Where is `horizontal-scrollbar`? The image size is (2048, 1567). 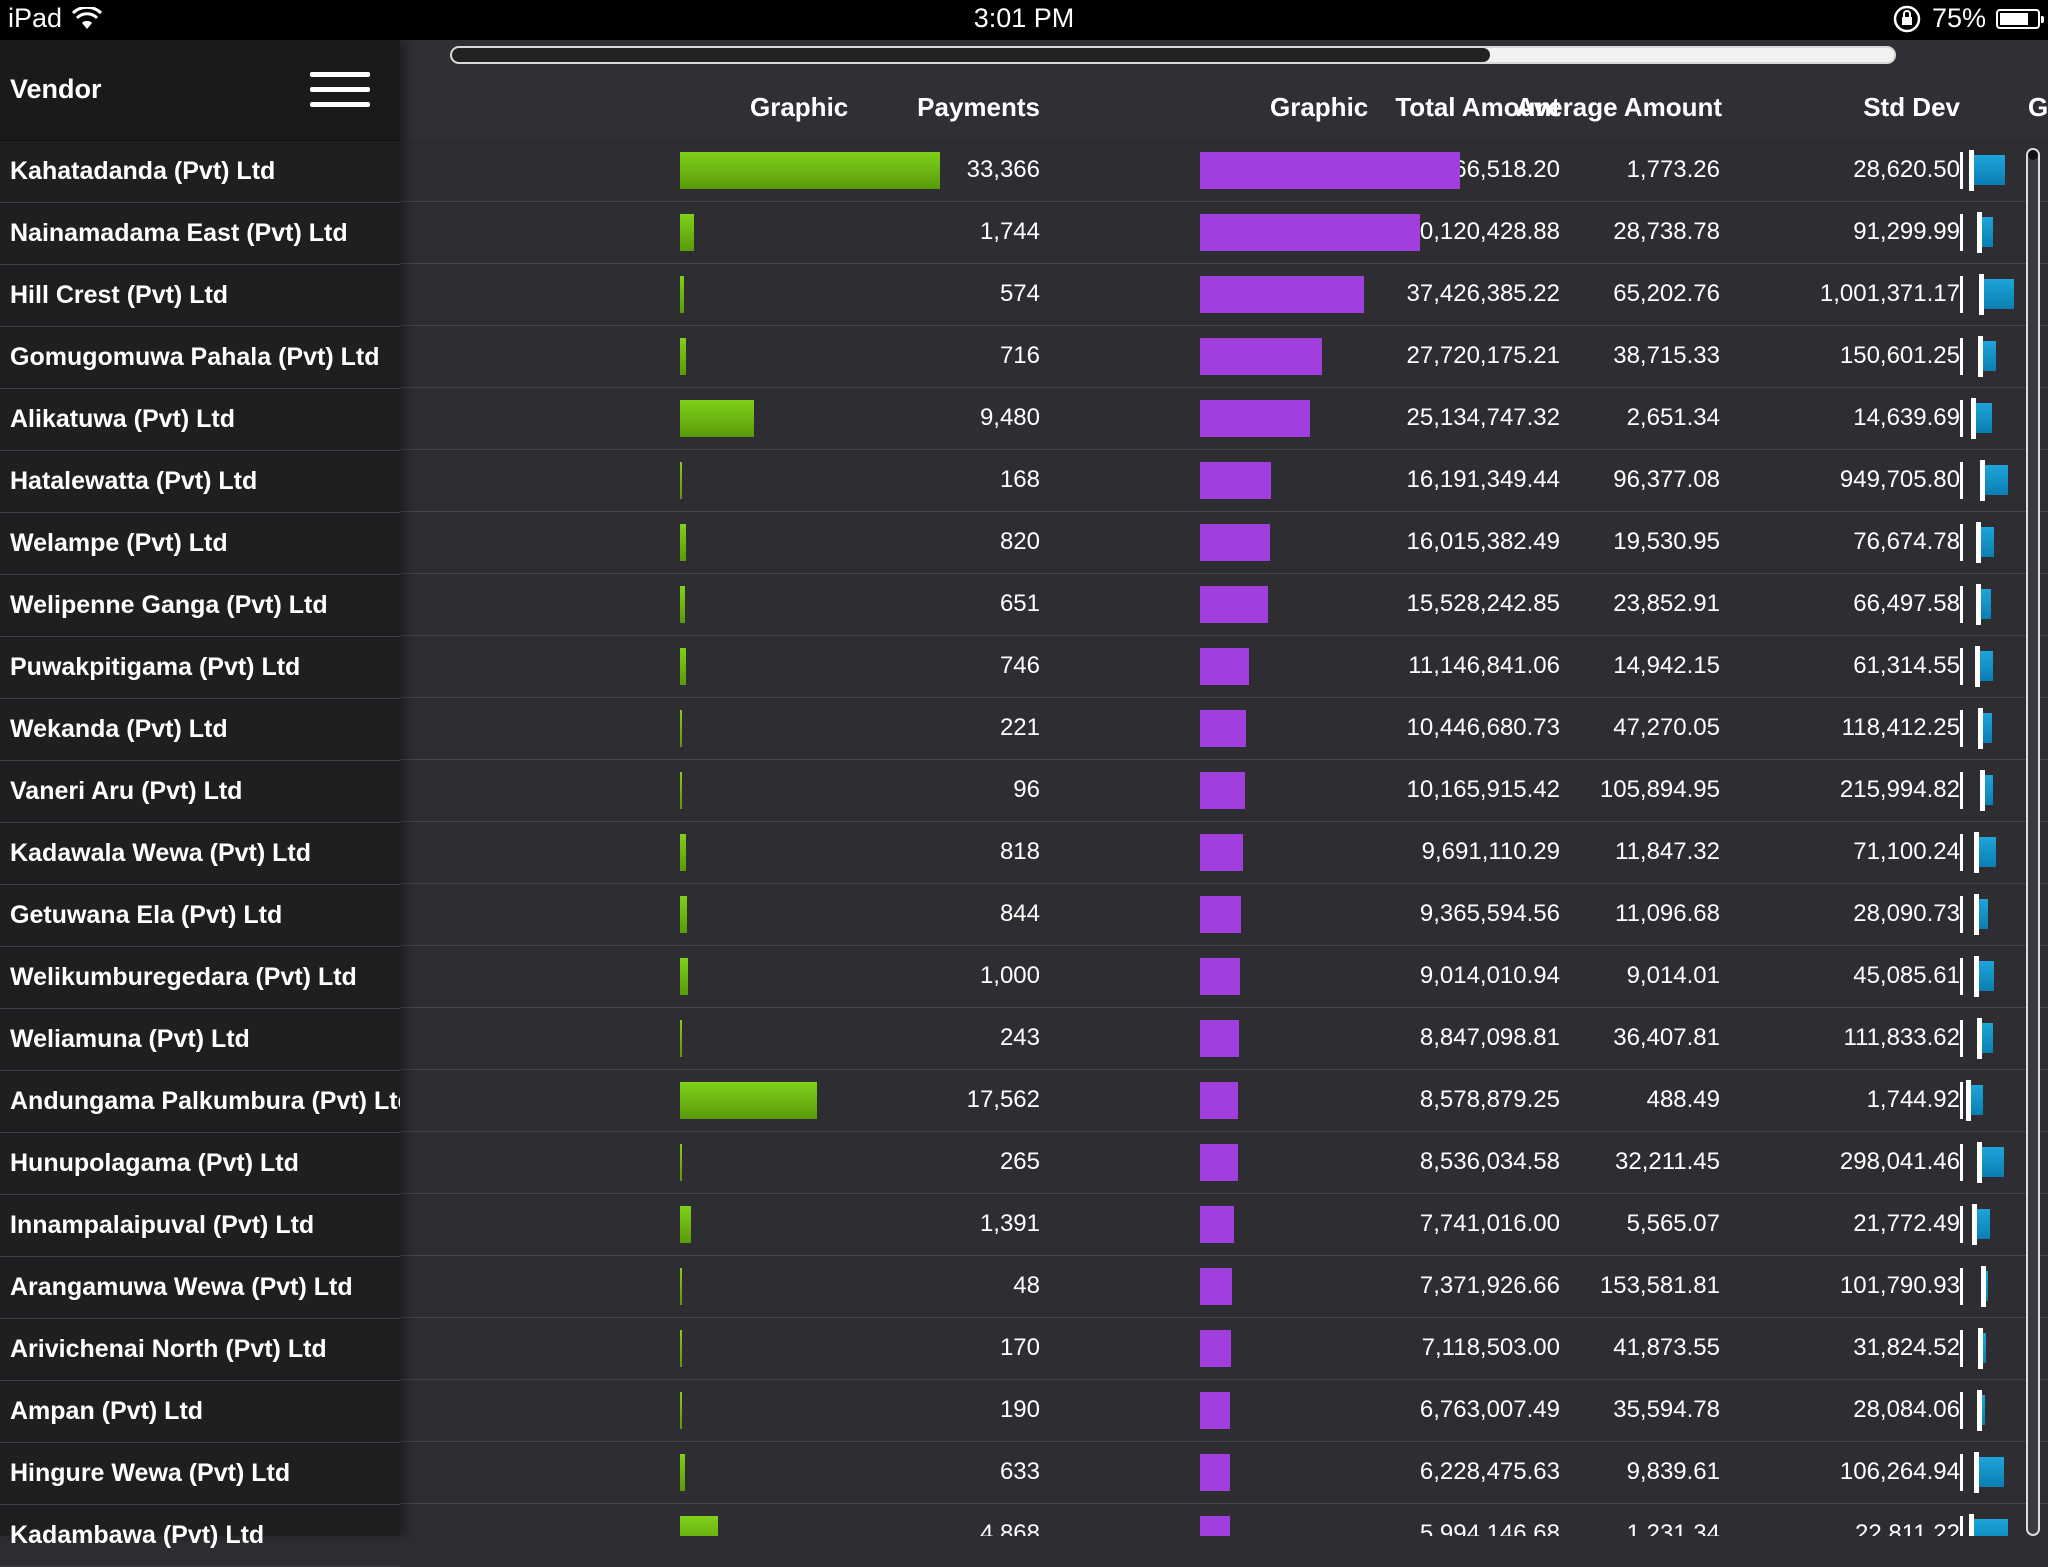
horizontal-scrollbar is located at coordinates (1173, 55).